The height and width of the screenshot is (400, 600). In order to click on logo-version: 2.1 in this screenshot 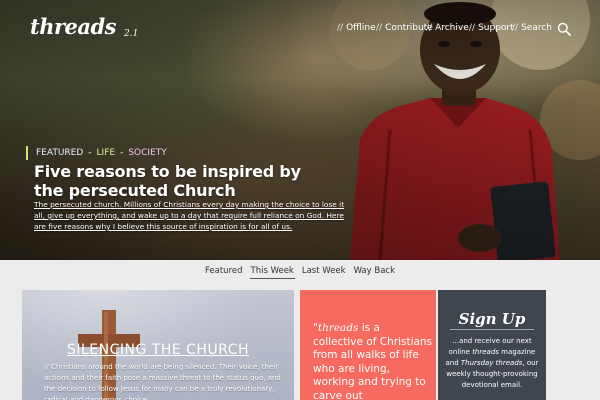, I will do `click(131, 34)`.